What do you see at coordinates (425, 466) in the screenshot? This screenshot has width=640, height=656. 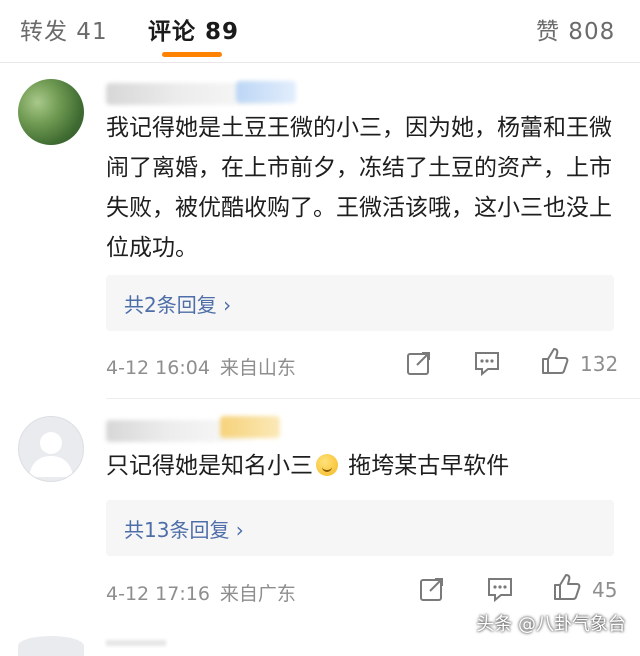 I see `comment-text-part: 拖垮某古早软件` at bounding box center [425, 466].